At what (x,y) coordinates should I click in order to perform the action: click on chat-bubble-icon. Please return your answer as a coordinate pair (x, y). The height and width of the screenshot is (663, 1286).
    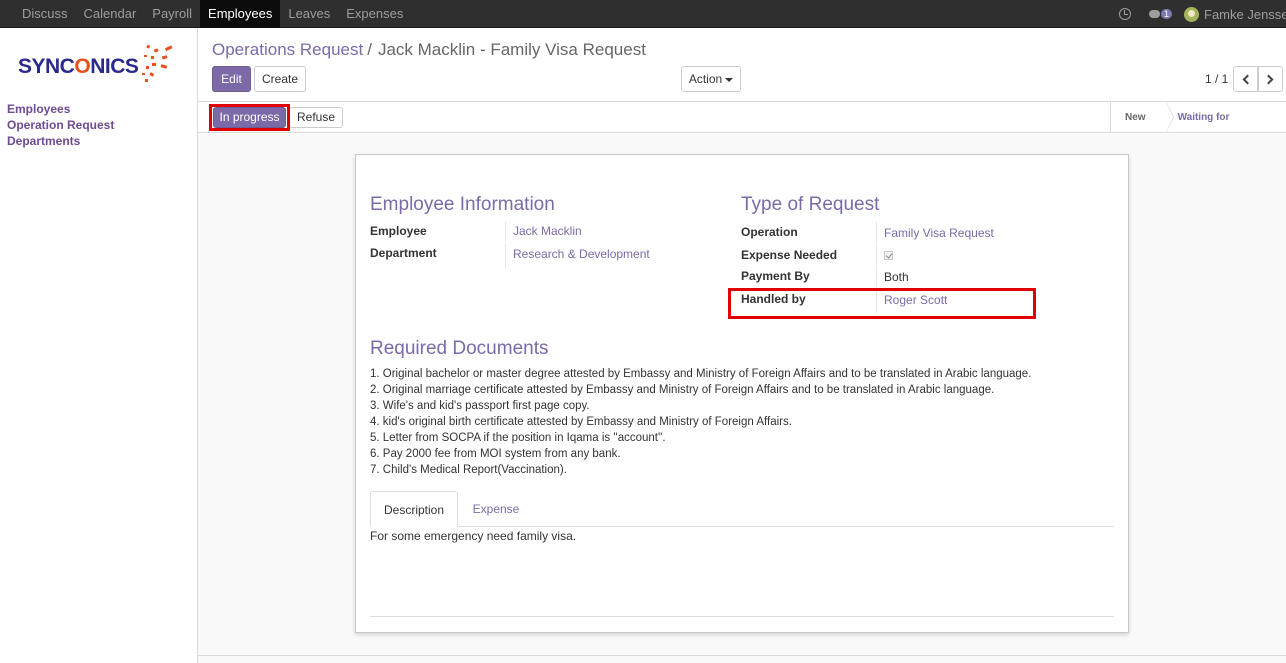
    Looking at the image, I should click on (1154, 14).